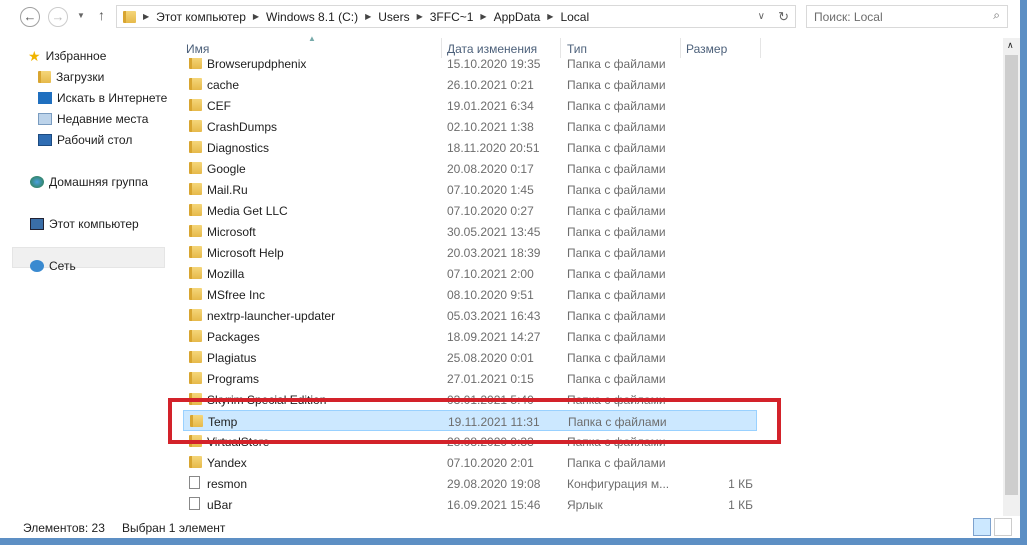  Describe the element at coordinates (99, 182) in the screenshot. I see `nav-label: Домашняя группа` at that location.